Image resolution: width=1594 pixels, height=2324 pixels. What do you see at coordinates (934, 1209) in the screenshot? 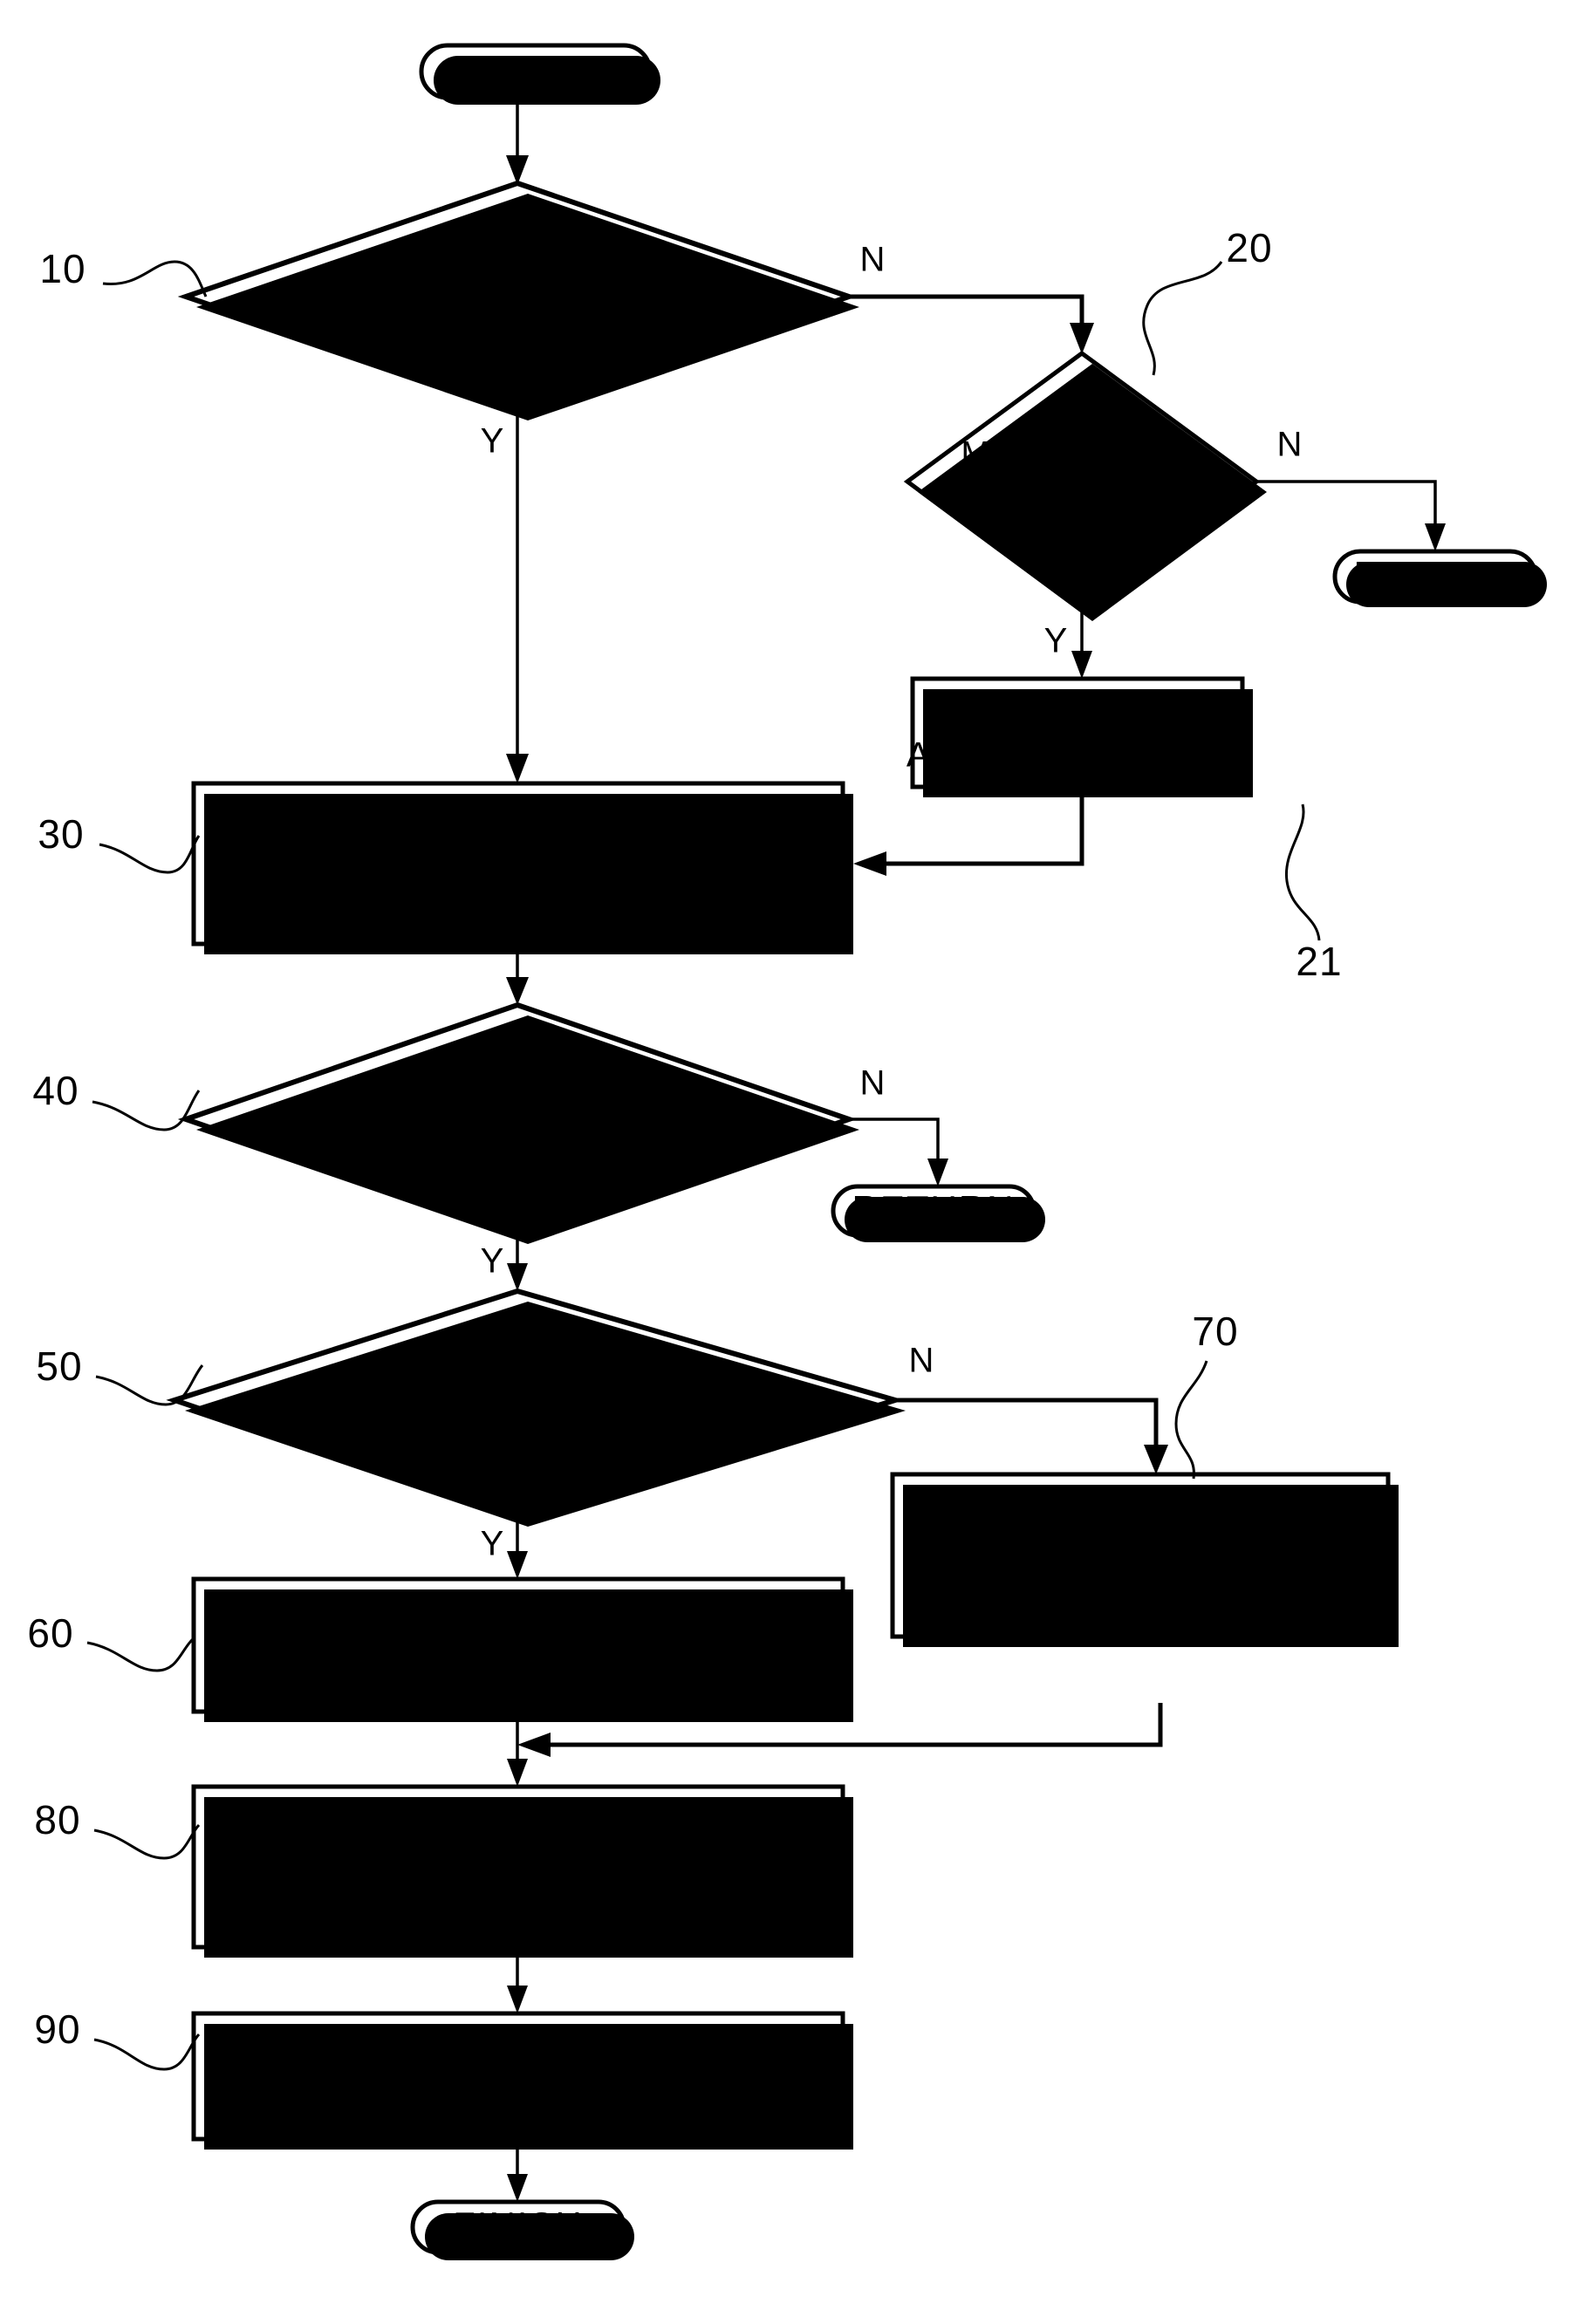
I see `return2-label: RETURN` at bounding box center [934, 1209].